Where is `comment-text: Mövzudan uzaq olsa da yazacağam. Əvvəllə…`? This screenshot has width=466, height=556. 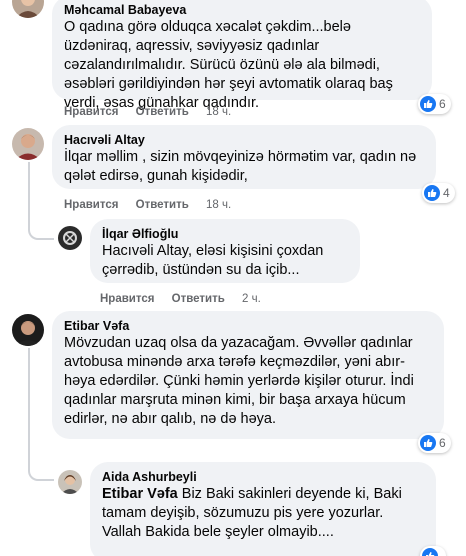
comment-text: Mövzudan uzaq olsa da yazacağam. Əvvəllə… is located at coordinates (239, 381).